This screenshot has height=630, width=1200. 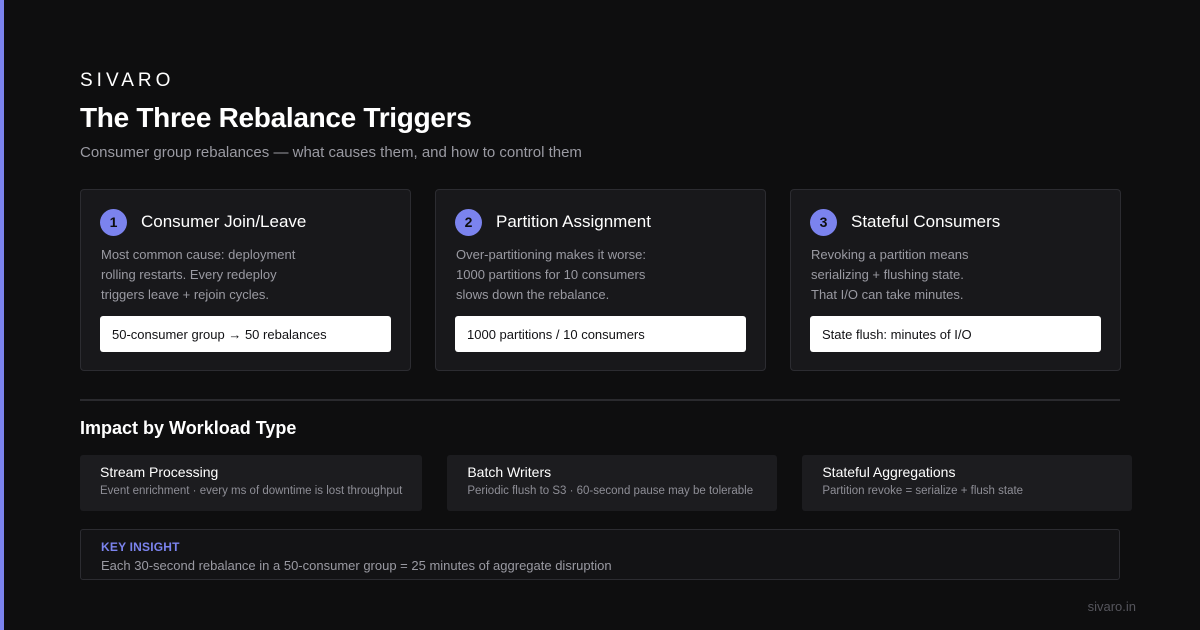 What do you see at coordinates (188, 428) in the screenshot?
I see `impact-section-title: Impact by Workload Type` at bounding box center [188, 428].